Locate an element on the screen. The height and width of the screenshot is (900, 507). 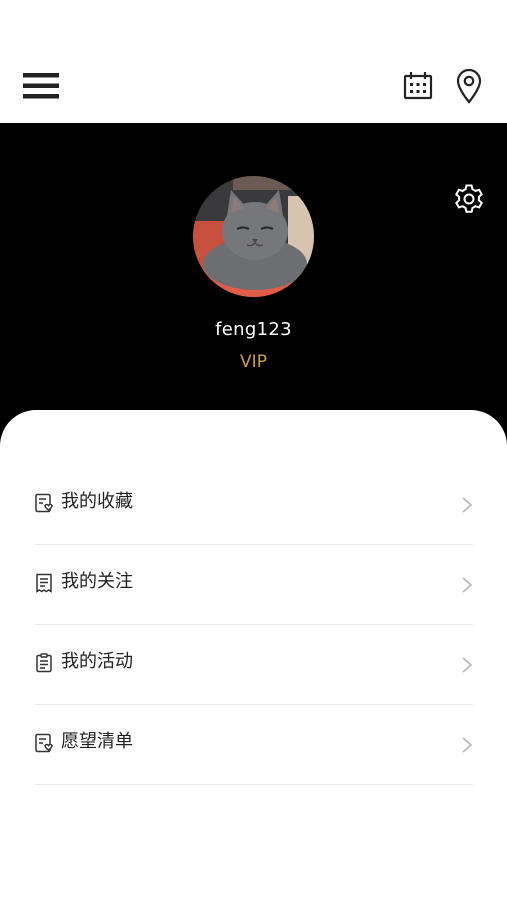
location-button is located at coordinates (469, 86).